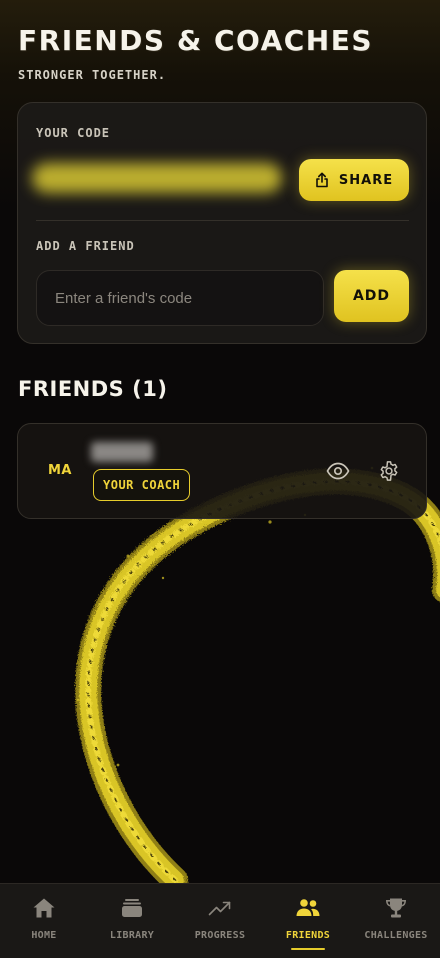 The height and width of the screenshot is (958, 440). Describe the element at coordinates (308, 935) in the screenshot. I see `tab-friends-label: FRIENDS` at that location.